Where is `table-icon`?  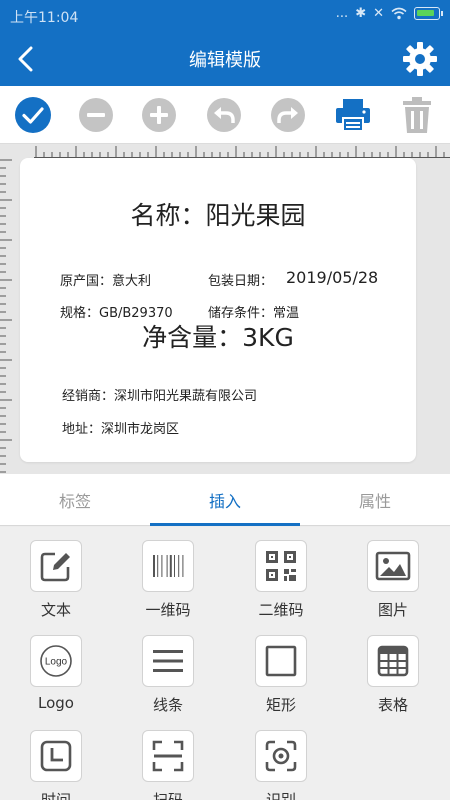
table-icon is located at coordinates (393, 661).